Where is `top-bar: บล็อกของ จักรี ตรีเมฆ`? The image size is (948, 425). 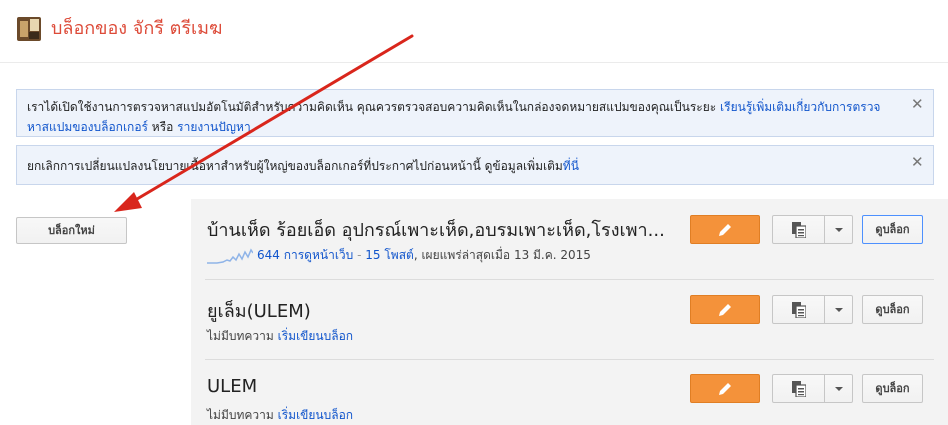
top-bar: บล็อกของ จักรี ตรีเมฆ is located at coordinates (474, 31).